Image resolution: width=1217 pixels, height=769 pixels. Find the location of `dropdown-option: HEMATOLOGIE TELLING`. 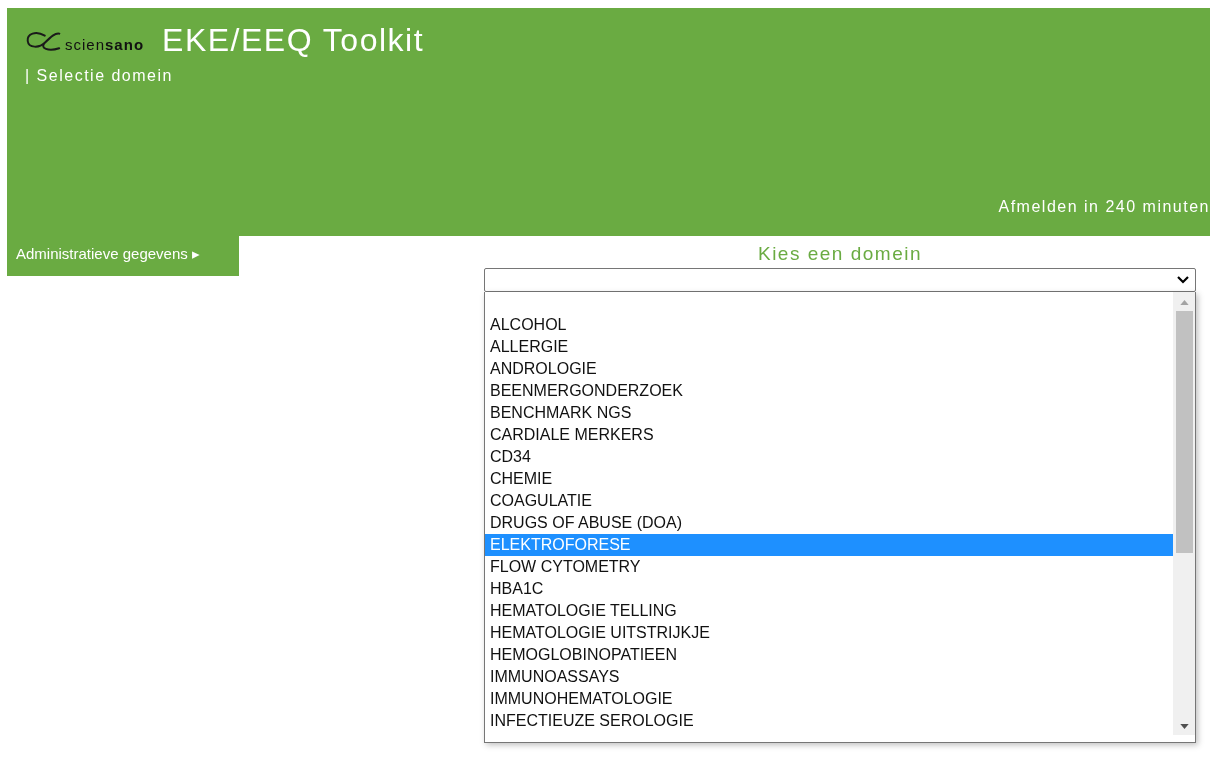

dropdown-option: HEMATOLOGIE TELLING is located at coordinates (829, 611).